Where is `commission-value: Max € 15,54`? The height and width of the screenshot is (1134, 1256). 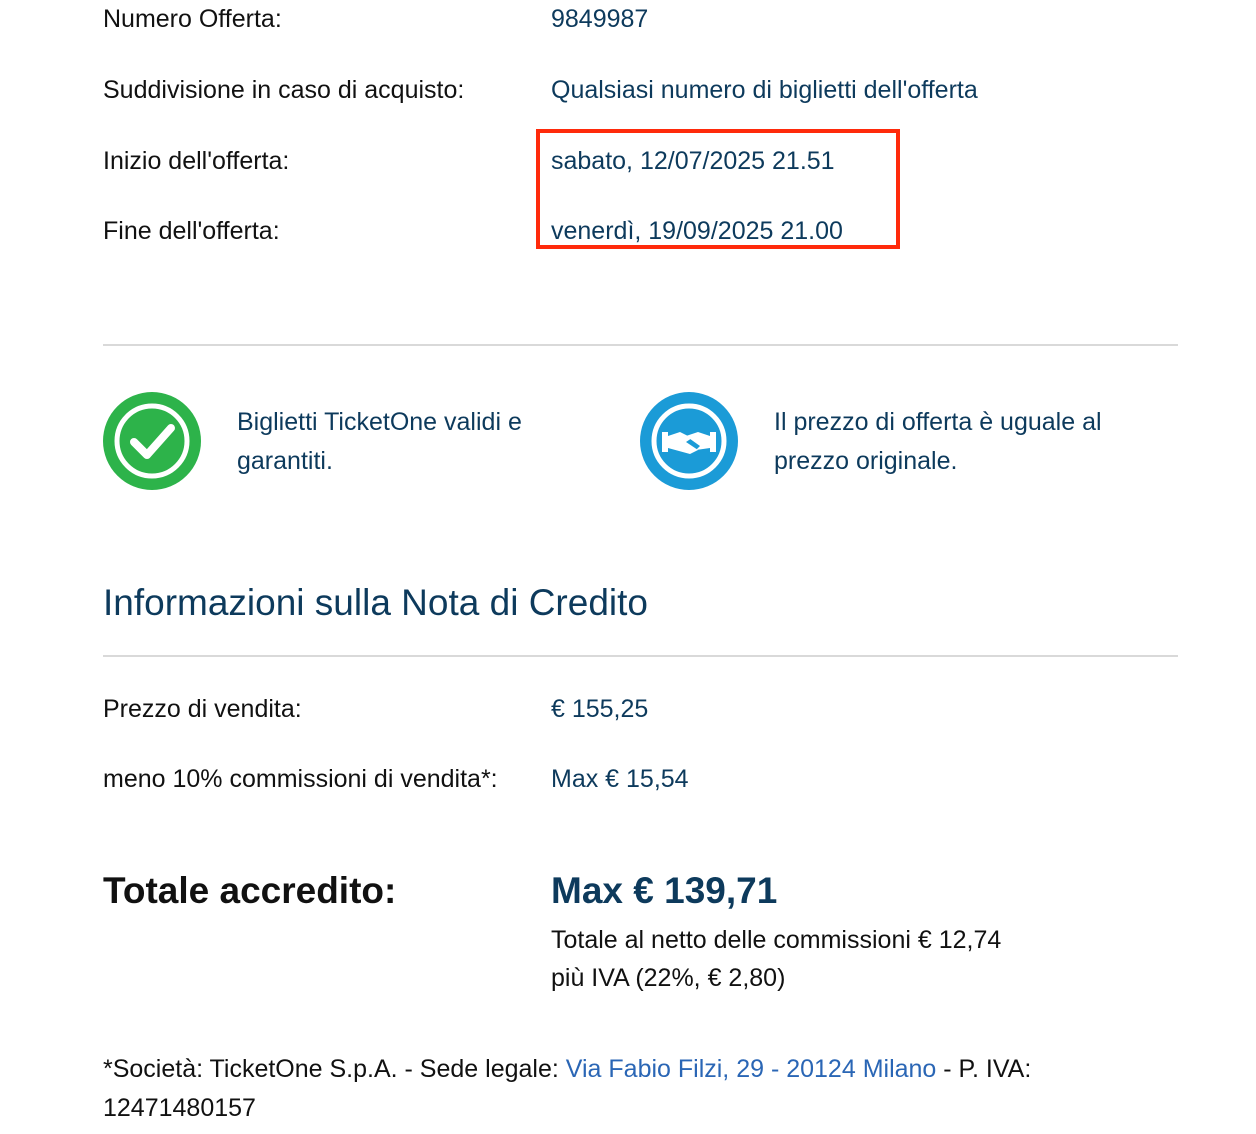 commission-value: Max € 15,54 is located at coordinates (620, 779).